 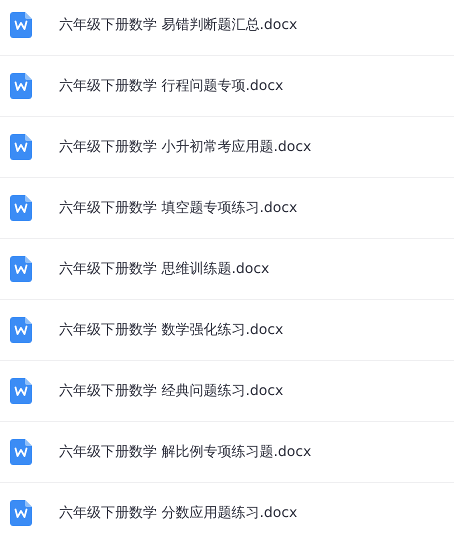 I want to click on file-name: 六年级下册数学 易错判断题汇总.docx, so click(x=178, y=25).